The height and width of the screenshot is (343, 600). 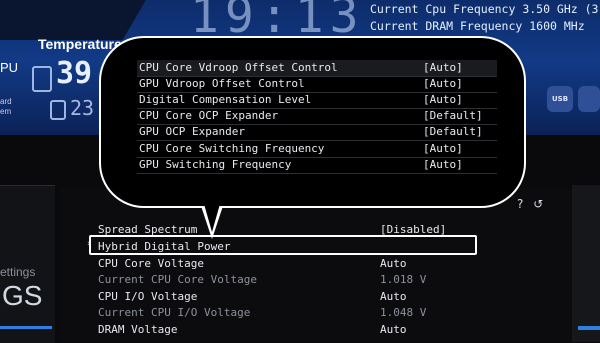 What do you see at coordinates (209, 115) in the screenshot?
I see `popup-item-label: CPU Core OCP Expander` at bounding box center [209, 115].